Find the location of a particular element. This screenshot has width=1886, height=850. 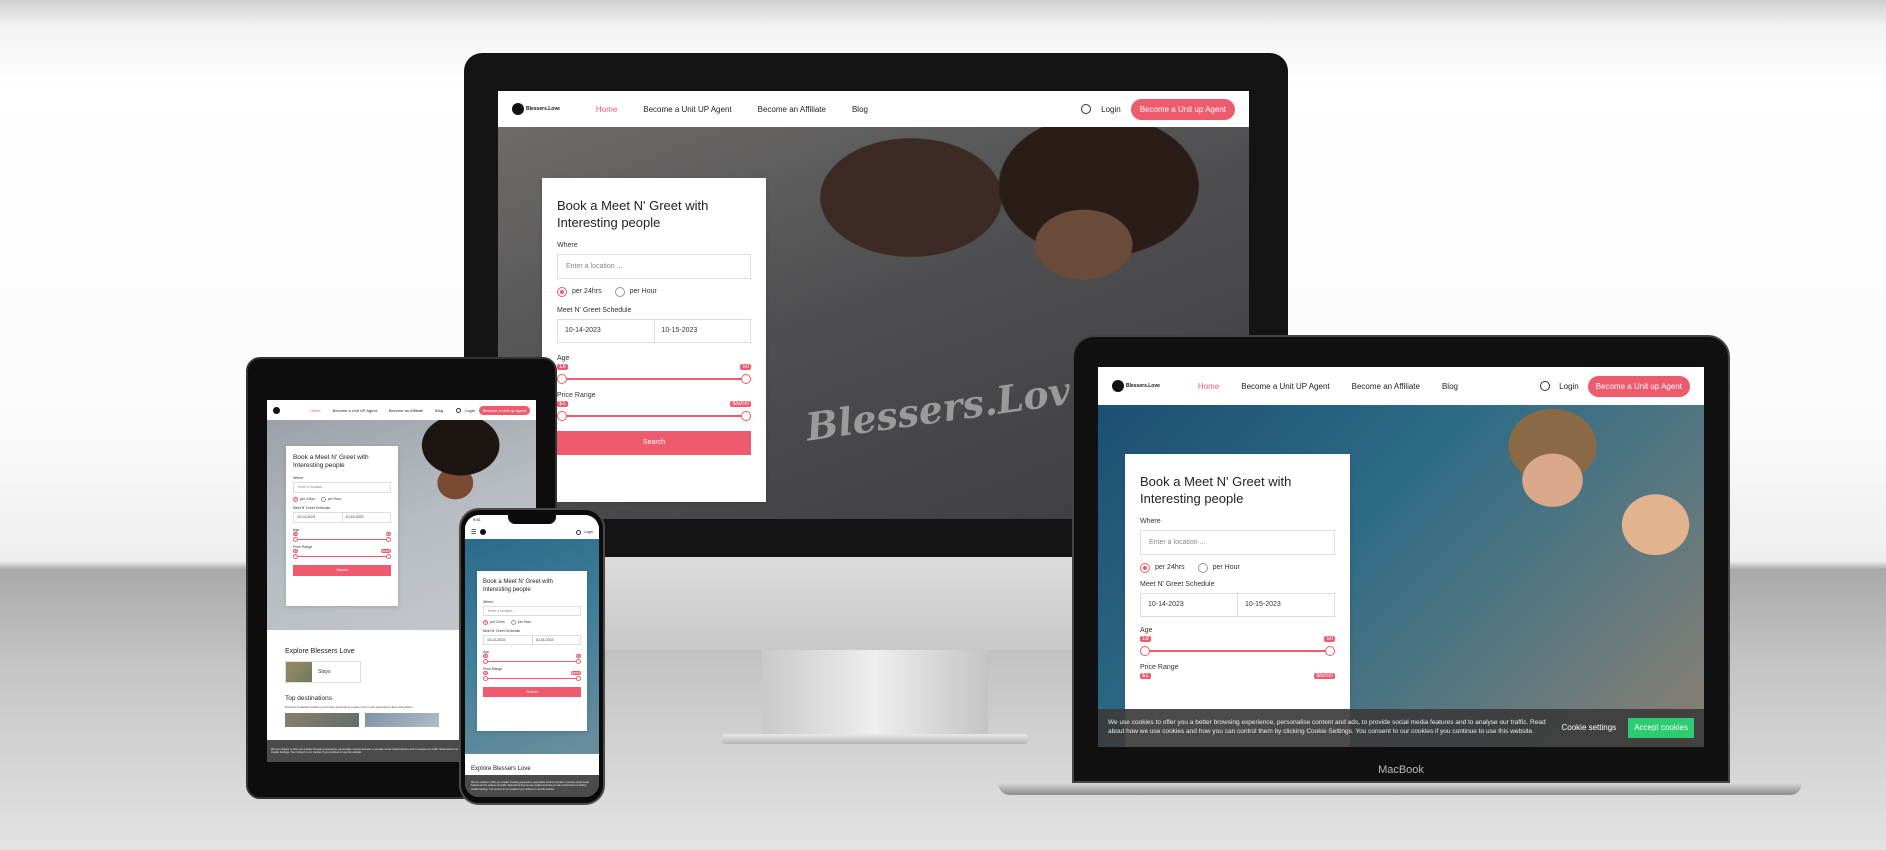

rate-radios: per 24hrs per Hour is located at coordinates (654, 291).